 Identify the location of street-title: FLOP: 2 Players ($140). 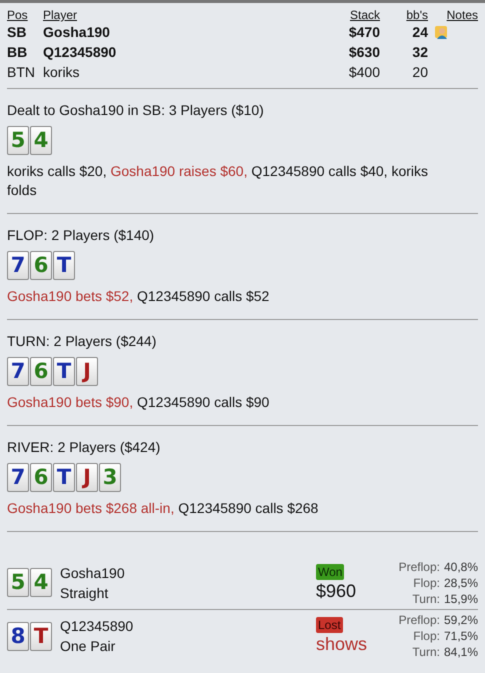
(81, 235).